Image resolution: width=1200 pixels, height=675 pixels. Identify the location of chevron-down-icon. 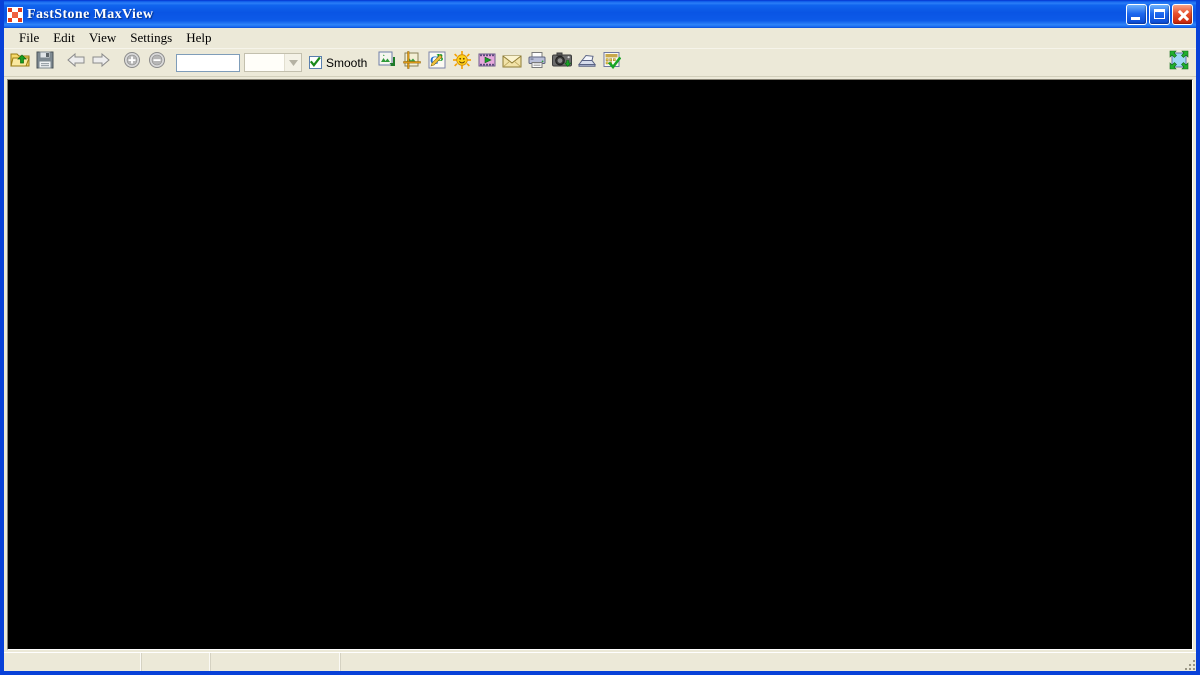
(292, 62).